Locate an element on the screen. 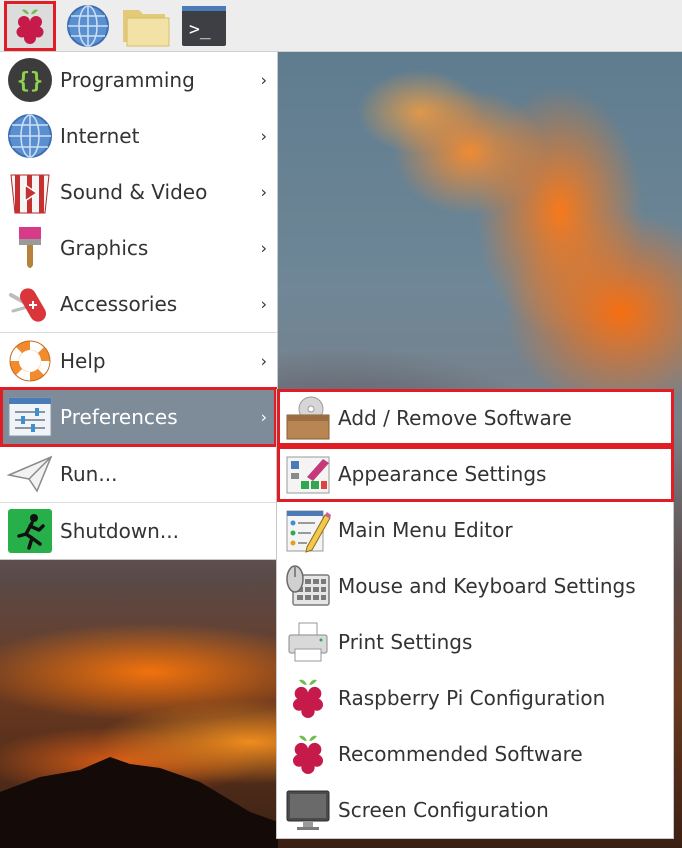  settings-sliders-icon is located at coordinates (30, 417).